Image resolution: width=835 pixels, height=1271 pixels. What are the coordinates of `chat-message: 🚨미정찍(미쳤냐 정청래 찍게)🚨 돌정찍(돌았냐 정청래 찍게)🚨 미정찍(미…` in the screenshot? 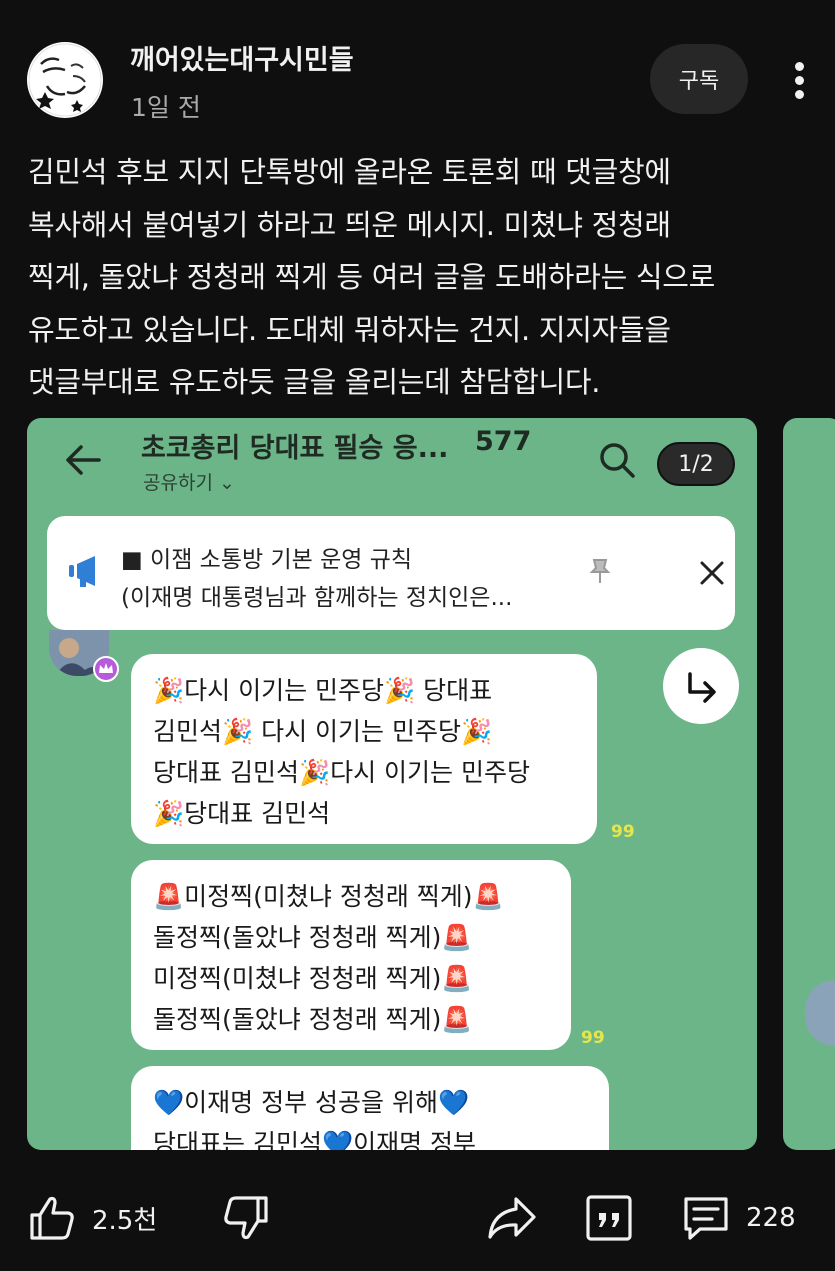 It's located at (351, 955).